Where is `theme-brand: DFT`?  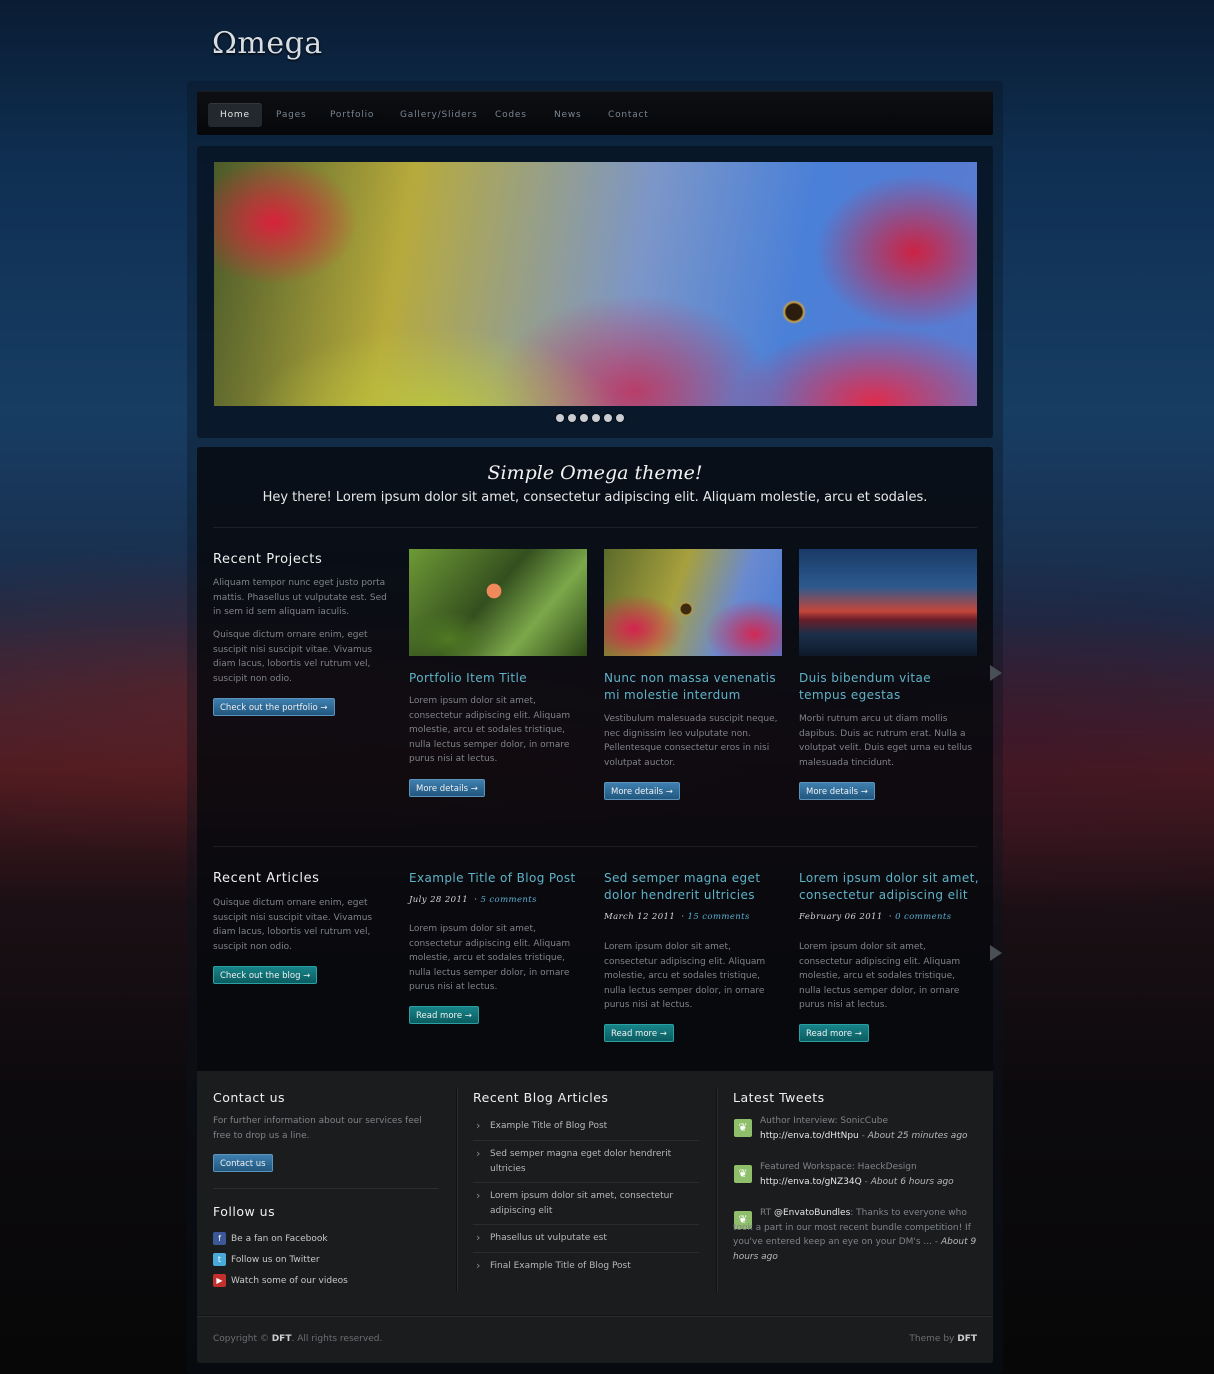 theme-brand: DFT is located at coordinates (967, 1339).